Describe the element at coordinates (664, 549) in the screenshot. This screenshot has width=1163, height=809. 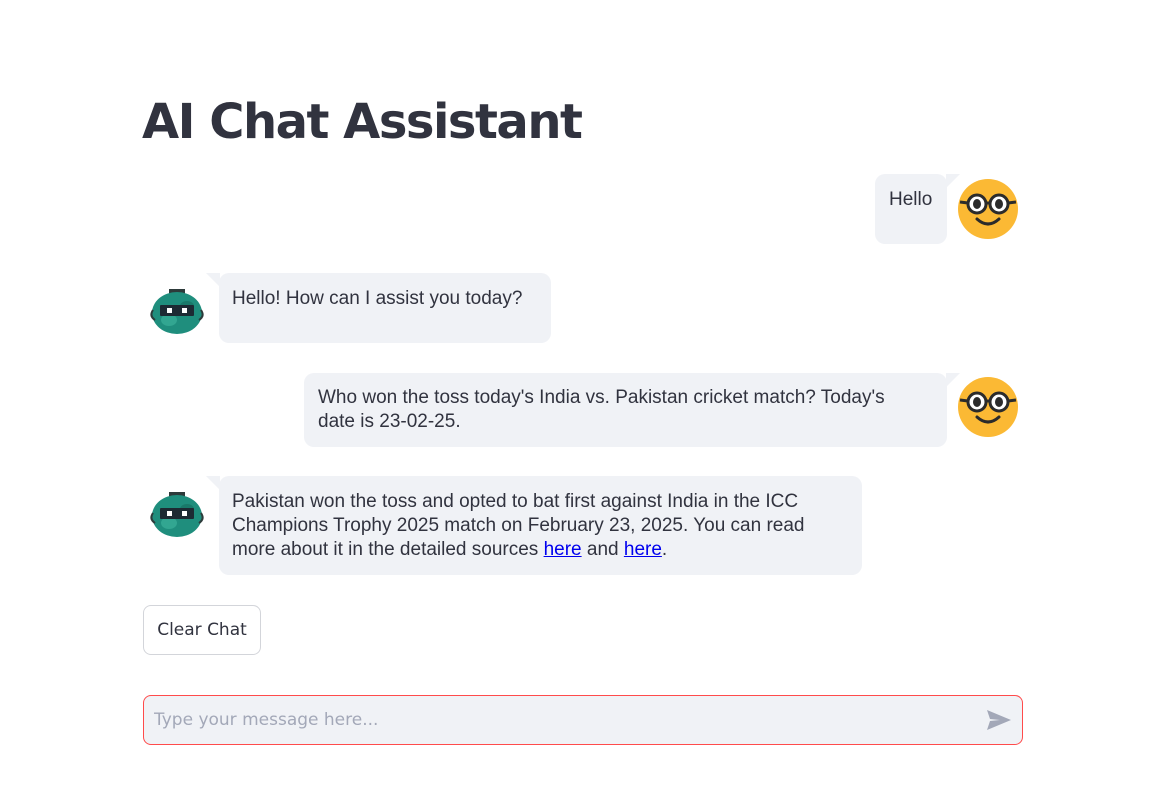
I see `message-text: .` at that location.